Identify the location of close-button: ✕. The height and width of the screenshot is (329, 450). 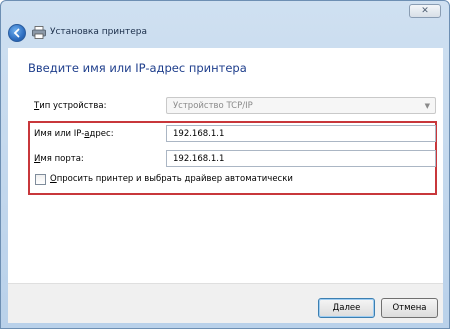
(425, 11).